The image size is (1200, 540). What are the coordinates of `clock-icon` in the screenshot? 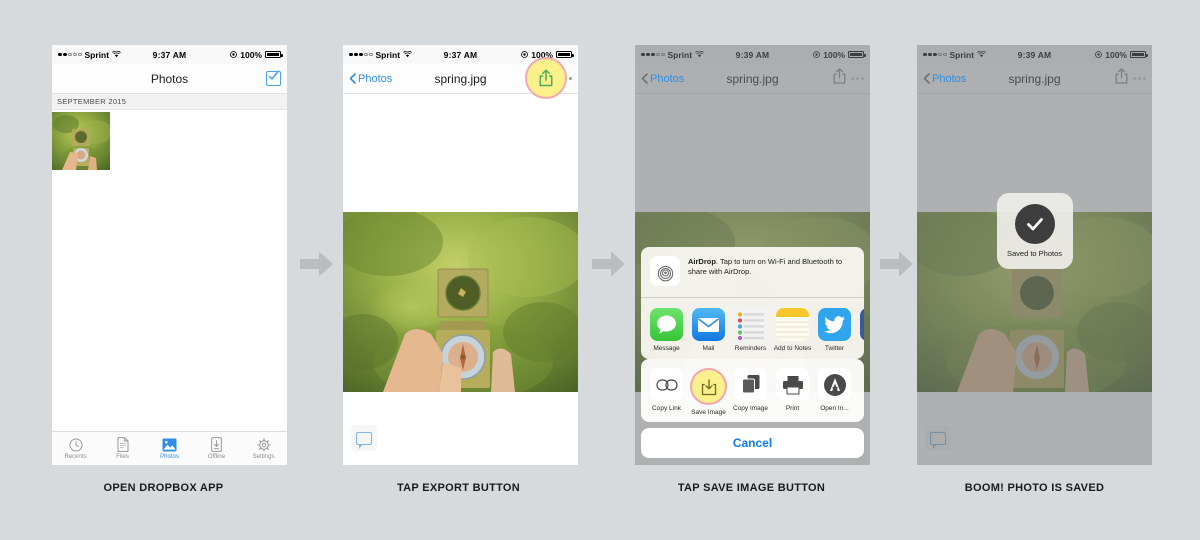 It's located at (75, 444).